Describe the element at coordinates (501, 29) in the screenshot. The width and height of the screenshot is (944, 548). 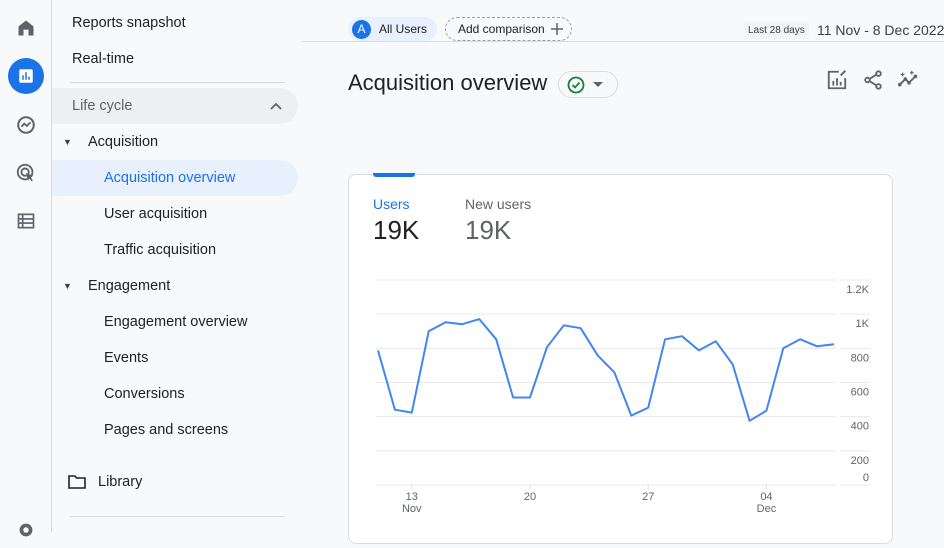
I see `add-comparison-label: Add comparison` at that location.